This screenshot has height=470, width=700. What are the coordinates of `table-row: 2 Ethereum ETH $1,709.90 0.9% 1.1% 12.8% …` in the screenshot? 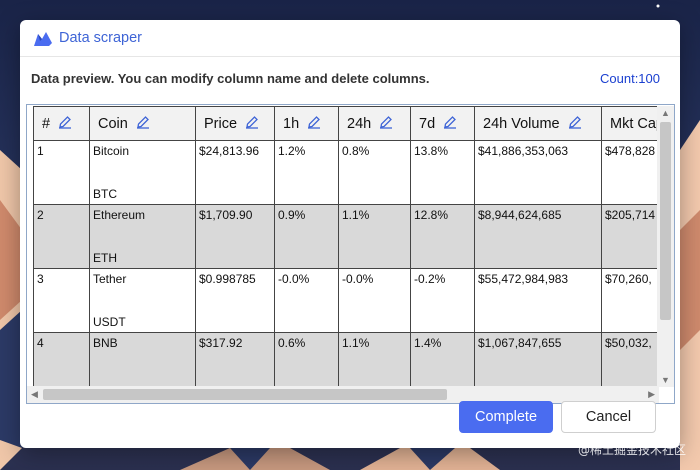 It's located at (345, 236).